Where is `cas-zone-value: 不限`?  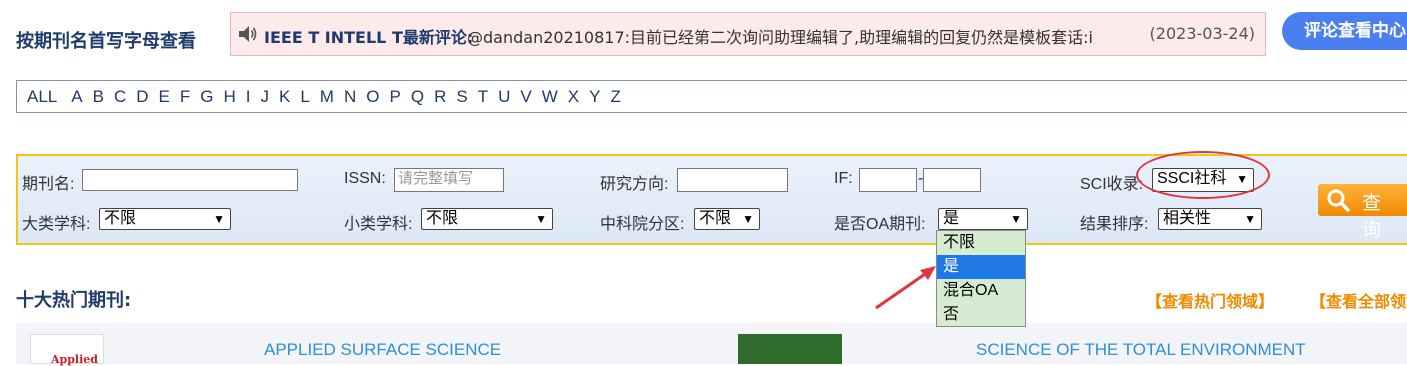 cas-zone-value: 不限 is located at coordinates (715, 218).